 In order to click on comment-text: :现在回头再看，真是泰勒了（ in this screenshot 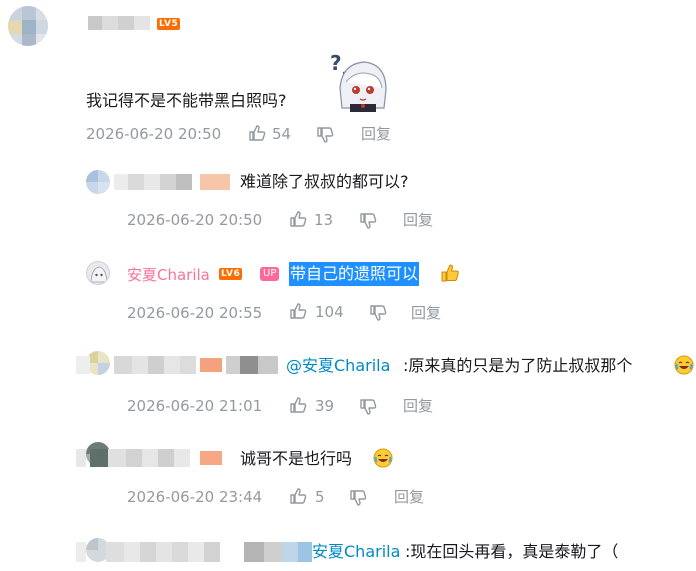, I will do `click(512, 551)`.